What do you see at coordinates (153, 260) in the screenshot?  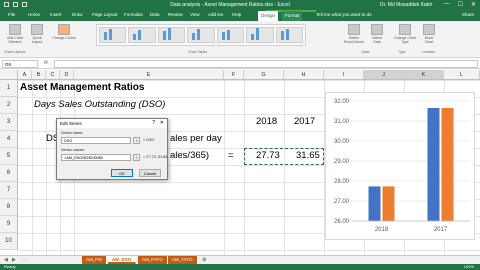 I see `sheet-tab: AM_FATO` at bounding box center [153, 260].